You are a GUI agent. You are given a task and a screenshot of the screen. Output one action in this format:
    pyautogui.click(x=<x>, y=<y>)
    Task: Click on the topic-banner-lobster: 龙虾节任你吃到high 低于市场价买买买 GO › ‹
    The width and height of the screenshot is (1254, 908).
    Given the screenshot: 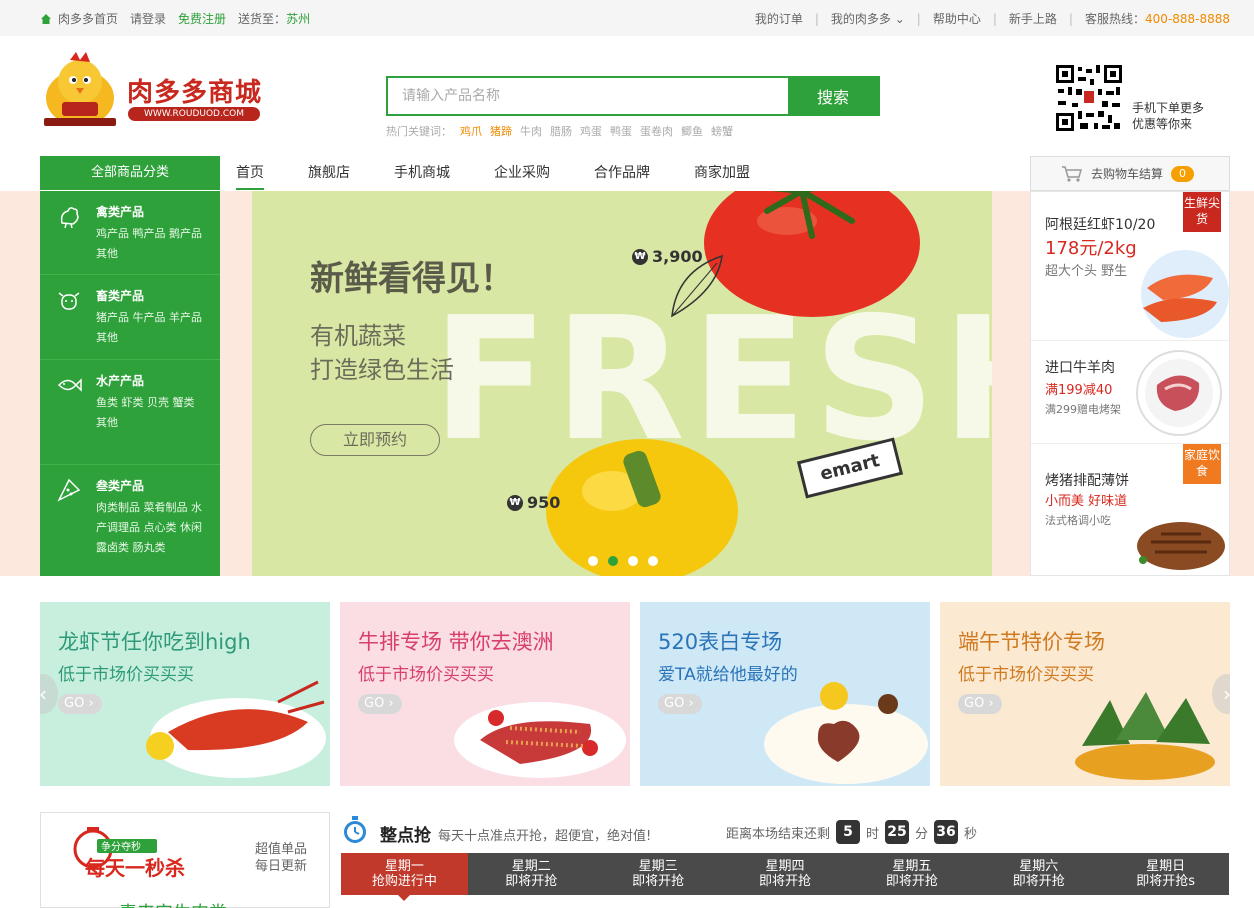 What is the action you would take?
    pyautogui.click(x=185, y=694)
    